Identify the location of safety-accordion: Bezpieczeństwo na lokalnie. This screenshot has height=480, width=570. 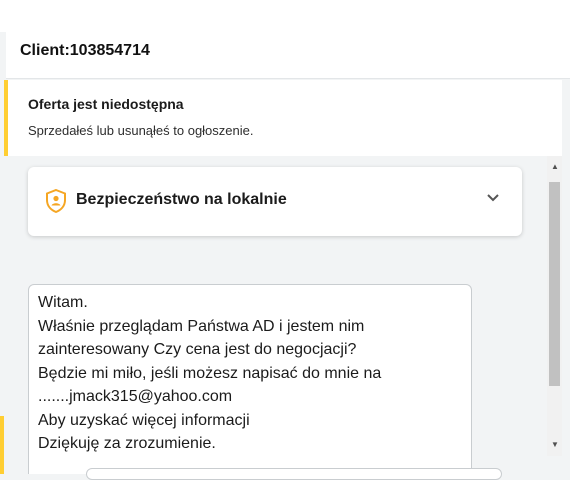
(275, 201).